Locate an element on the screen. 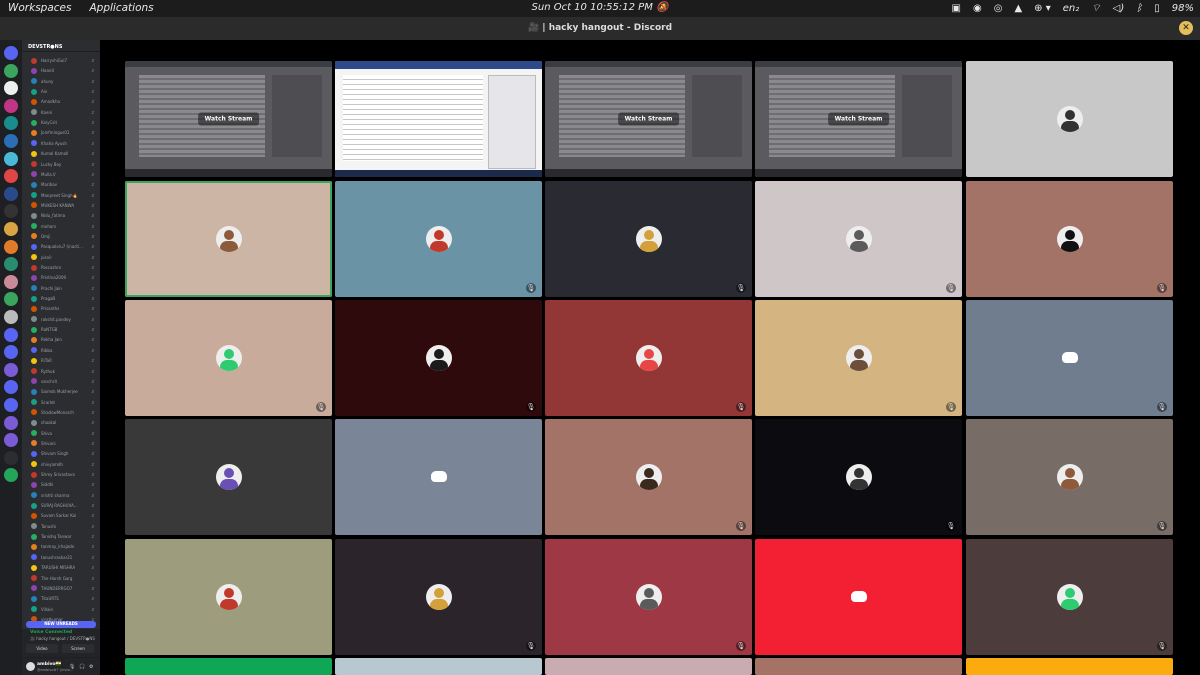 The width and height of the screenshot is (1200, 675). voice-member: Shiva ⇵ is located at coordinates (65, 433).